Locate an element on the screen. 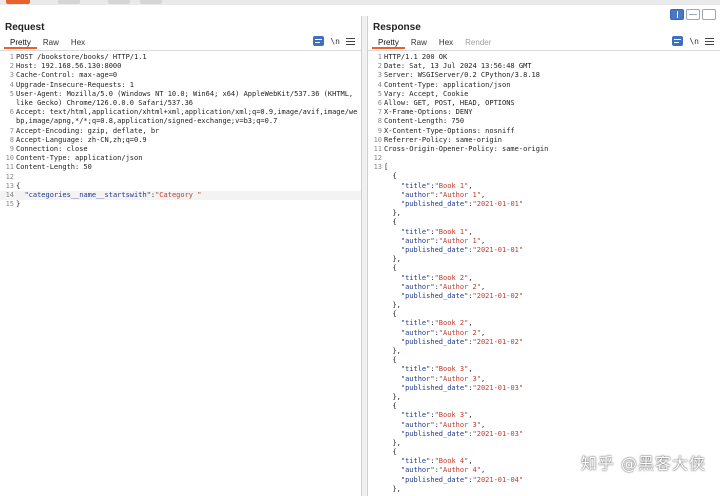  code-line: Referrer-Policy: same-origin is located at coordinates (443, 139).